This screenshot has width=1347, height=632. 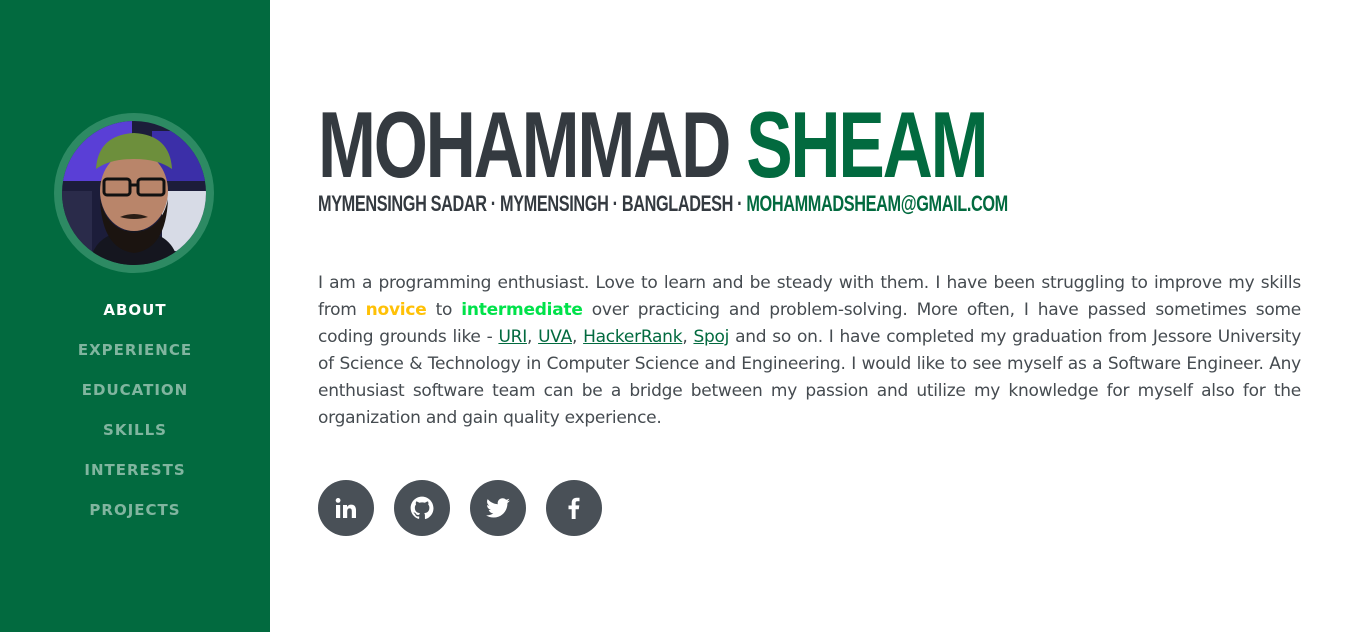 I want to click on first-name: MOHAMMAD, so click(x=524, y=144).